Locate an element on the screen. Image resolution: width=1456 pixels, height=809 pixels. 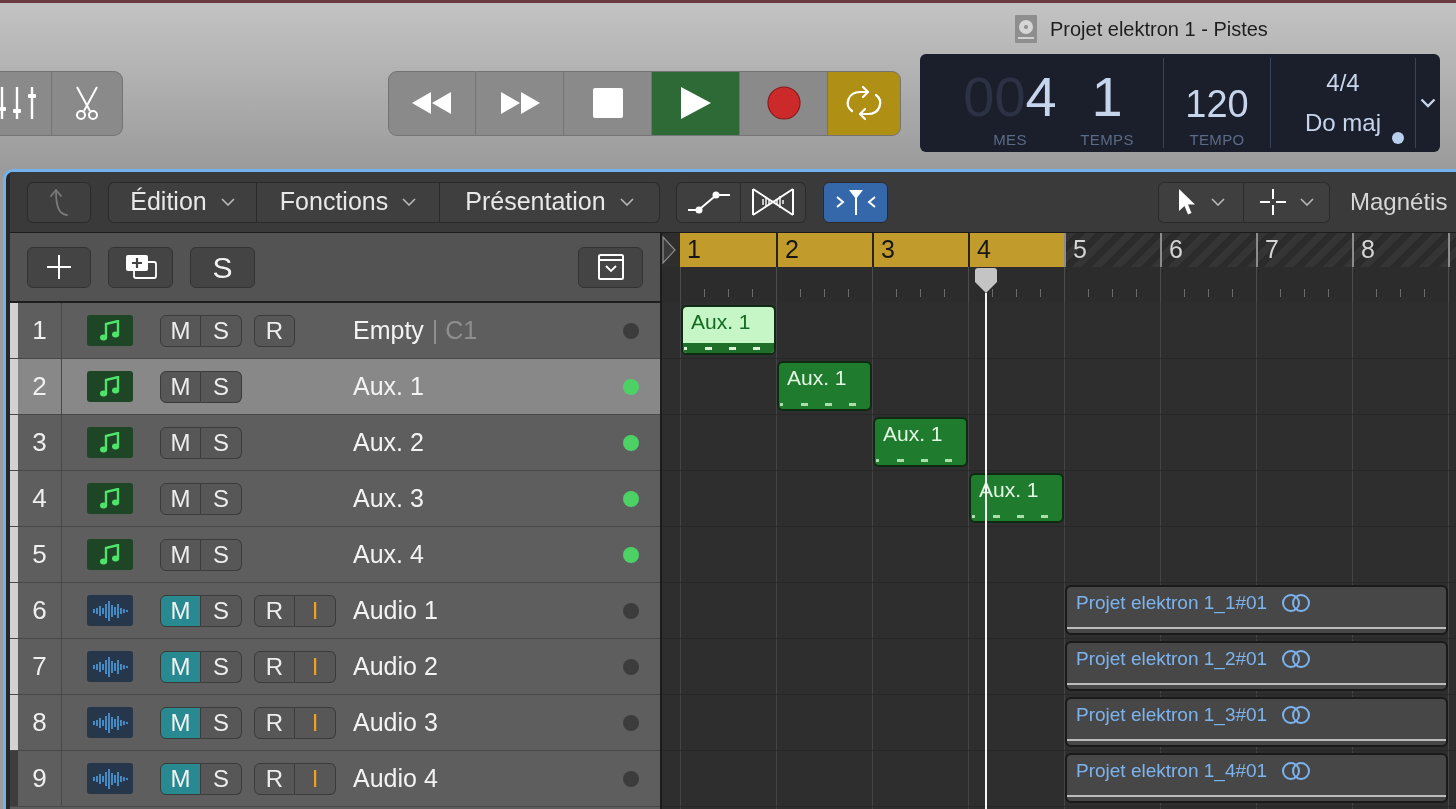
track-header: 3 M S Aux. 2 is located at coordinates (335, 443).